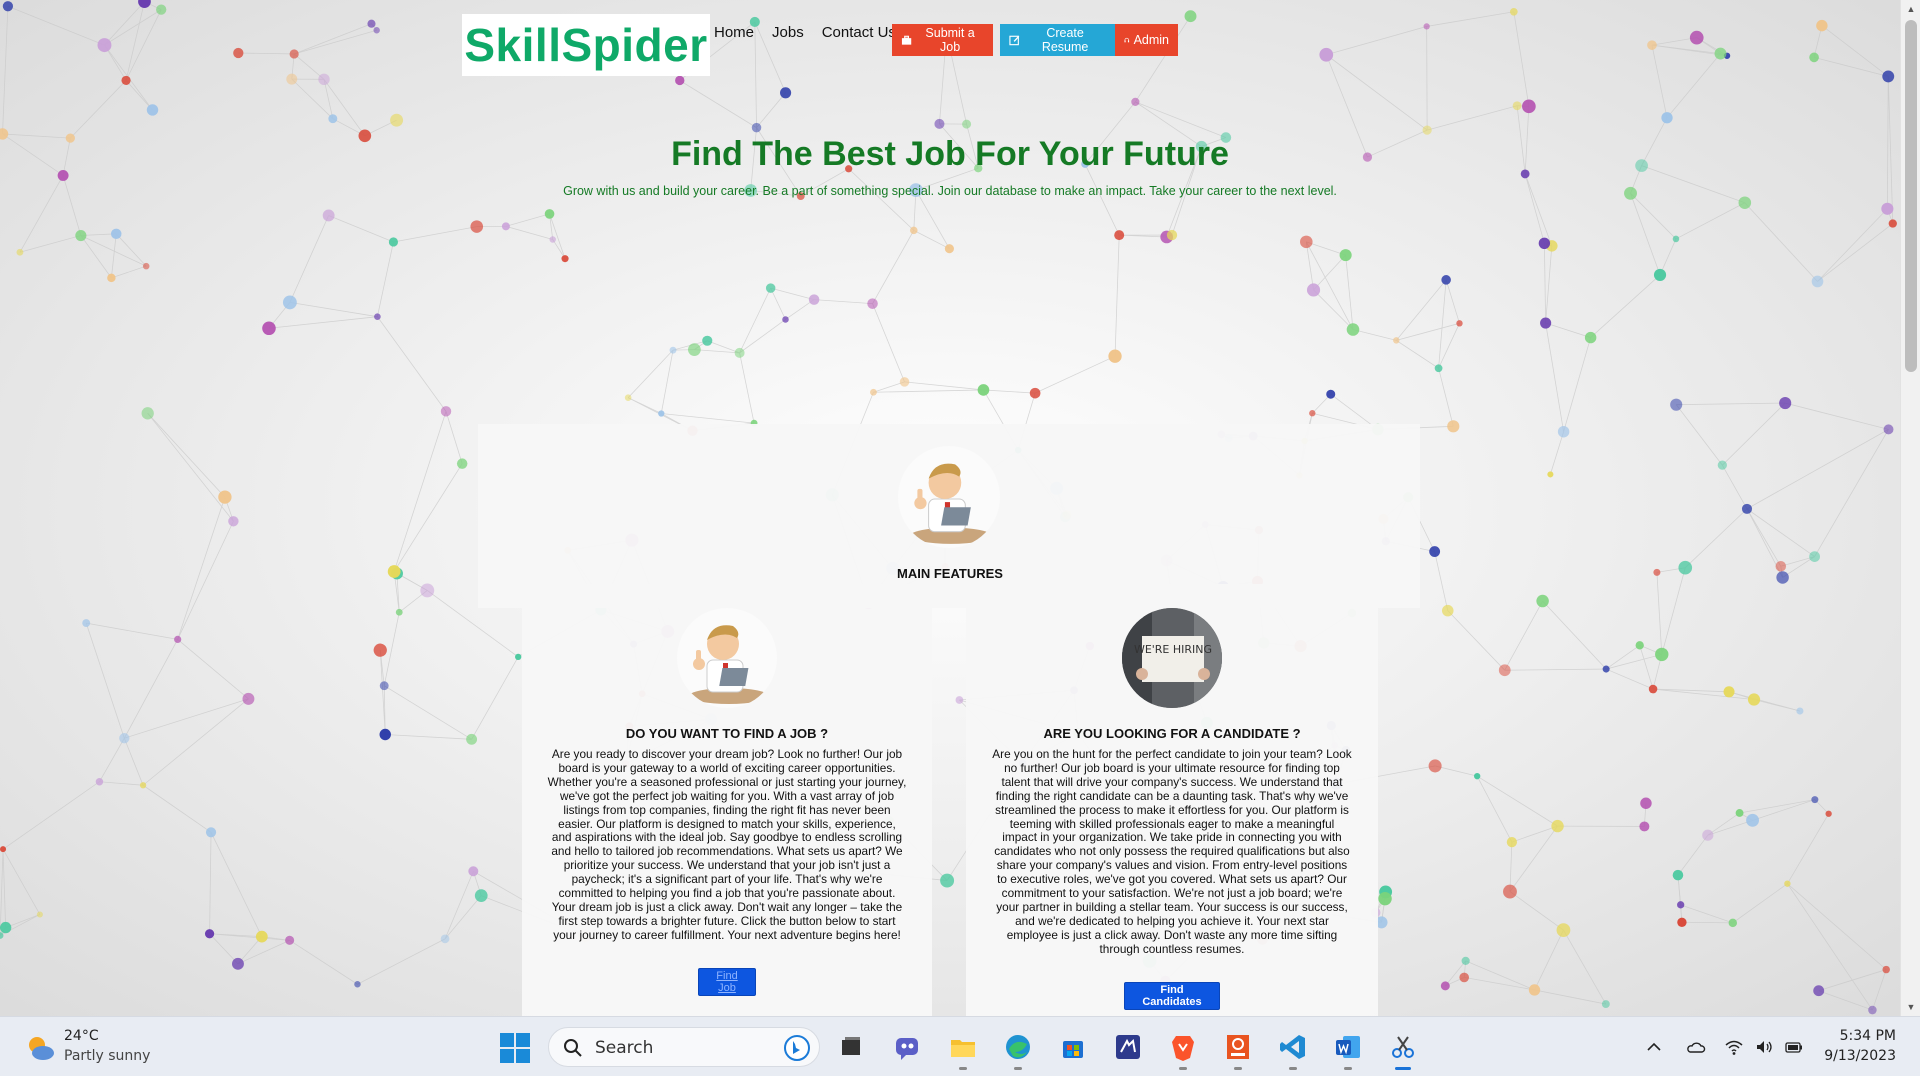 This screenshot has height=1076, width=1920. What do you see at coordinates (81, 1036) in the screenshot?
I see `weather-temperature: 24°C` at bounding box center [81, 1036].